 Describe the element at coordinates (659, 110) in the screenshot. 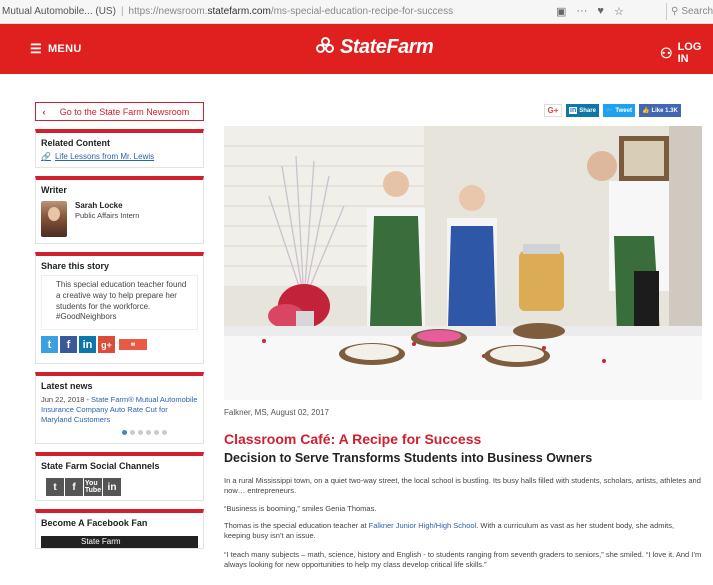

I see `facebook-like-button: 👍 Like 1.3K` at that location.